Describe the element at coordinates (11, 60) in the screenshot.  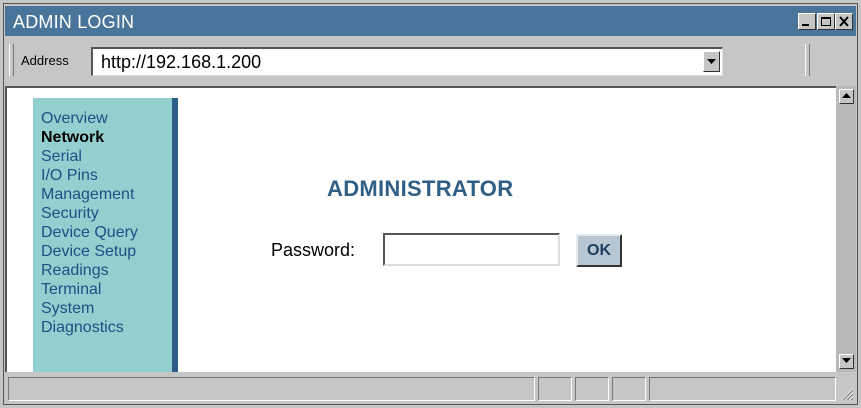
I see `toolbar-grip` at that location.